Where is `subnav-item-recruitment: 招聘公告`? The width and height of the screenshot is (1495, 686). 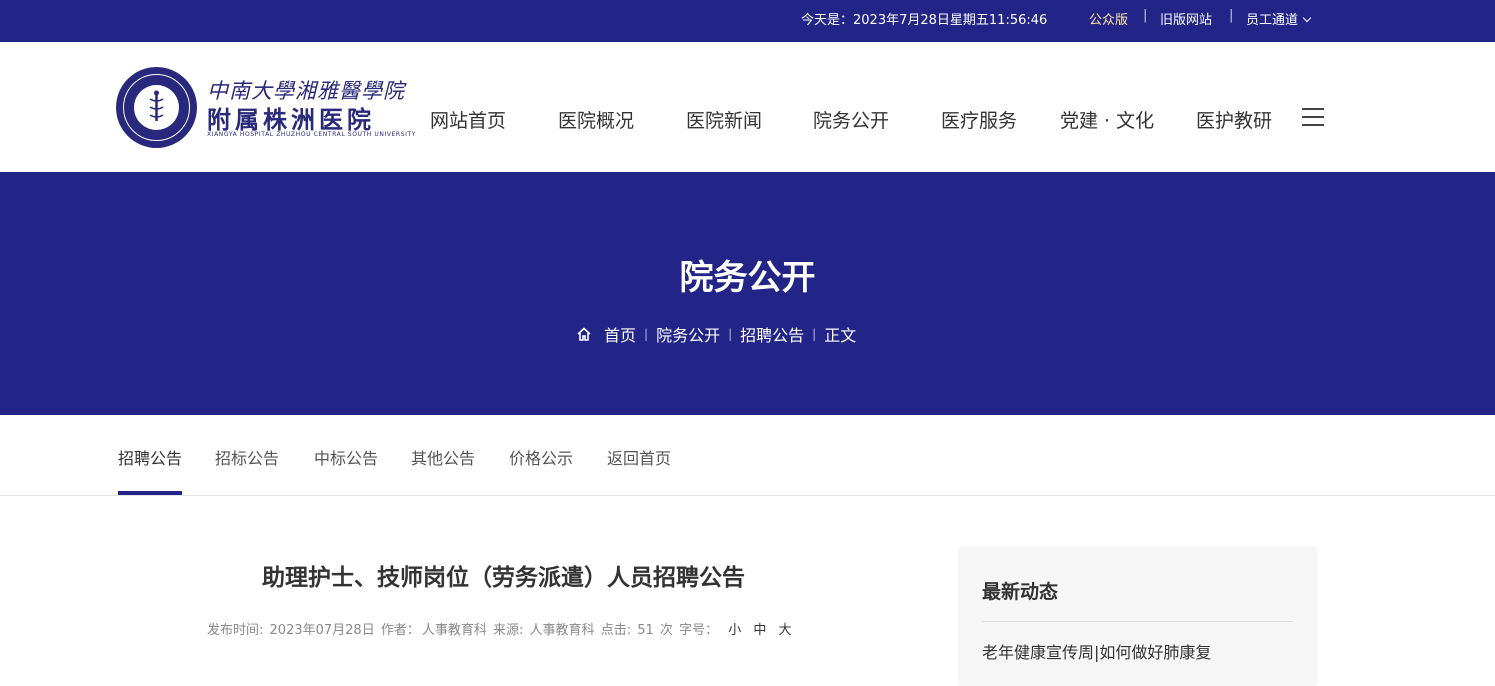
subnav-item-recruitment: 招聘公告 is located at coordinates (150, 457).